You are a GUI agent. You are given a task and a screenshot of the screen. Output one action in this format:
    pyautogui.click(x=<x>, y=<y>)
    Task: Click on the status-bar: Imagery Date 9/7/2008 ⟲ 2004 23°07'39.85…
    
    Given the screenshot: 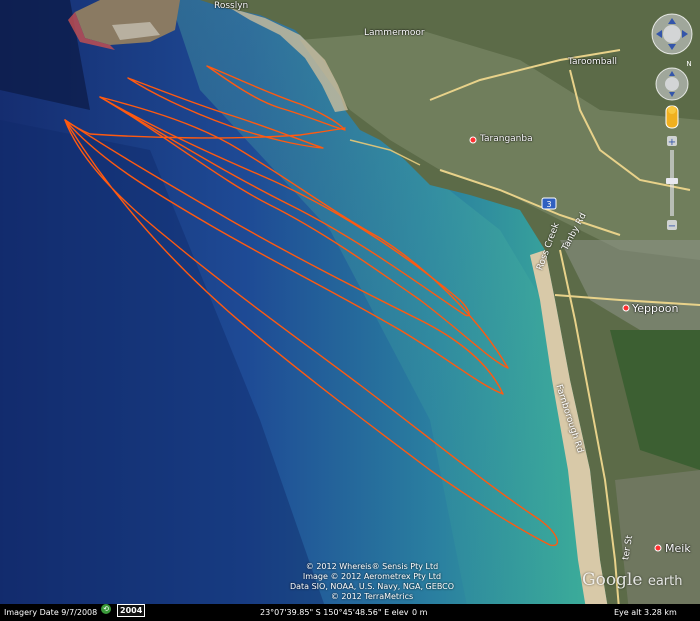 What is the action you would take?
    pyautogui.click(x=350, y=612)
    